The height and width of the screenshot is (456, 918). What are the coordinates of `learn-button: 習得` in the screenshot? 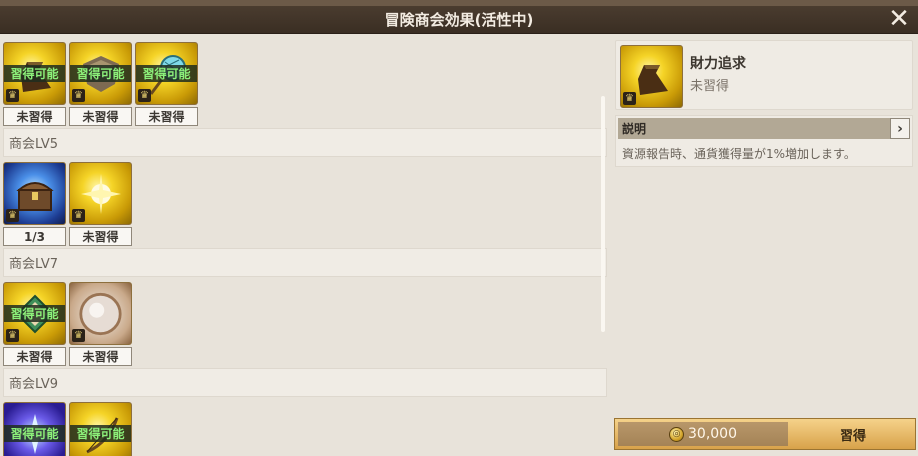 It's located at (853, 434).